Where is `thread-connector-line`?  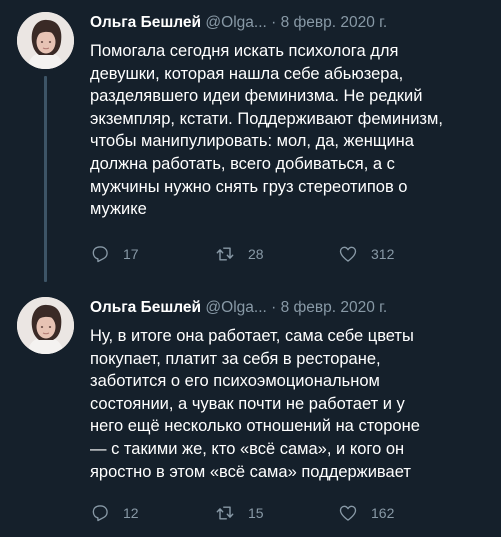 thread-connector-line is located at coordinates (45, 179).